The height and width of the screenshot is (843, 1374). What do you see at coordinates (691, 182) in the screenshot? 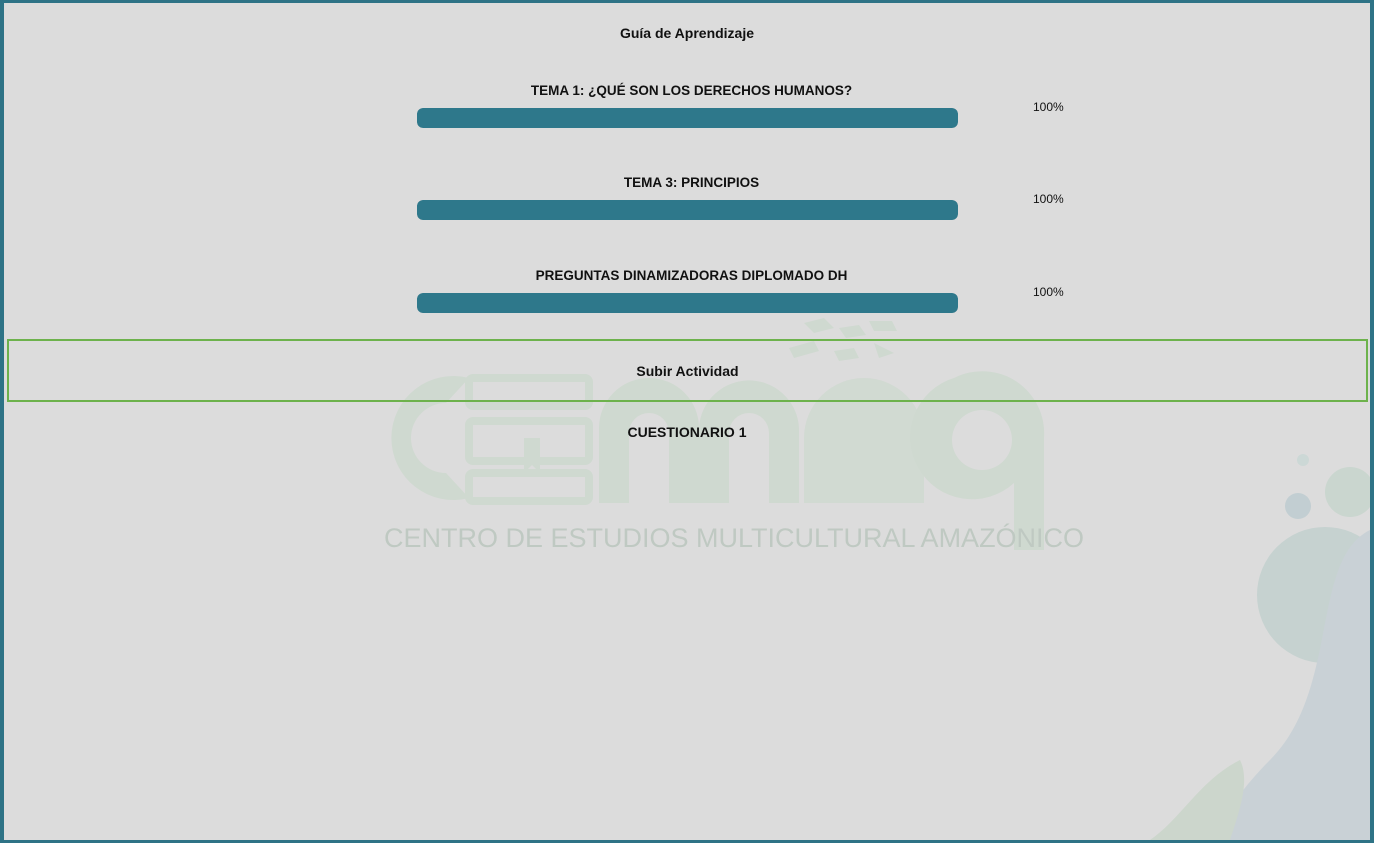
I see `topic-title: TEMA 3: PRINCIPIOS` at bounding box center [691, 182].